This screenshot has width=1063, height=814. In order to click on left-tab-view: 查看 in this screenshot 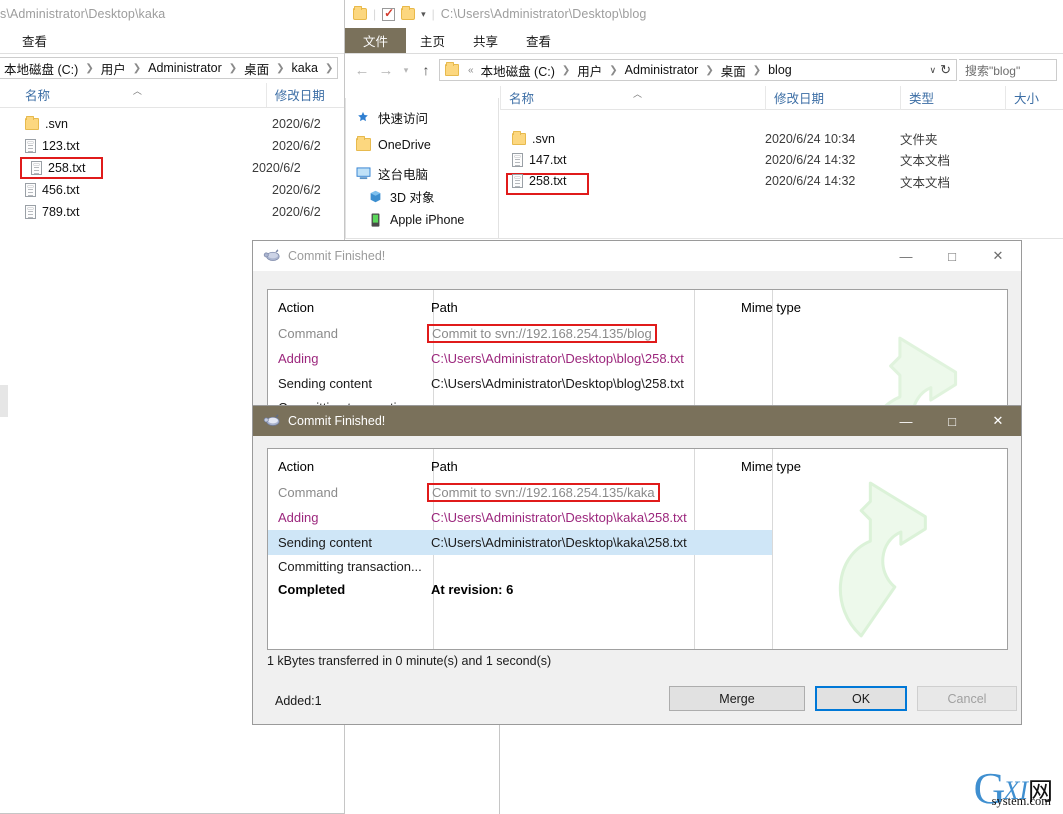, I will do `click(30, 40)`.